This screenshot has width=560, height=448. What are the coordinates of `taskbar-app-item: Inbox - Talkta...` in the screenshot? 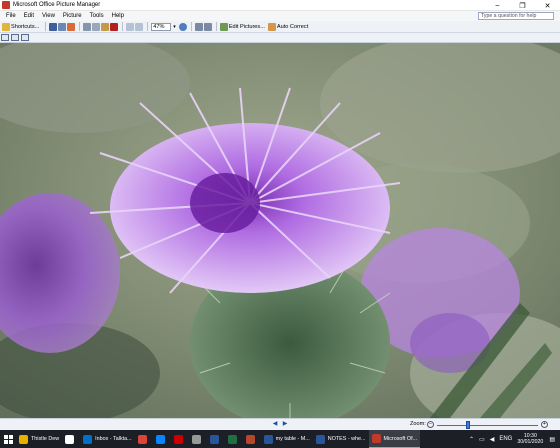 It's located at (107, 439).